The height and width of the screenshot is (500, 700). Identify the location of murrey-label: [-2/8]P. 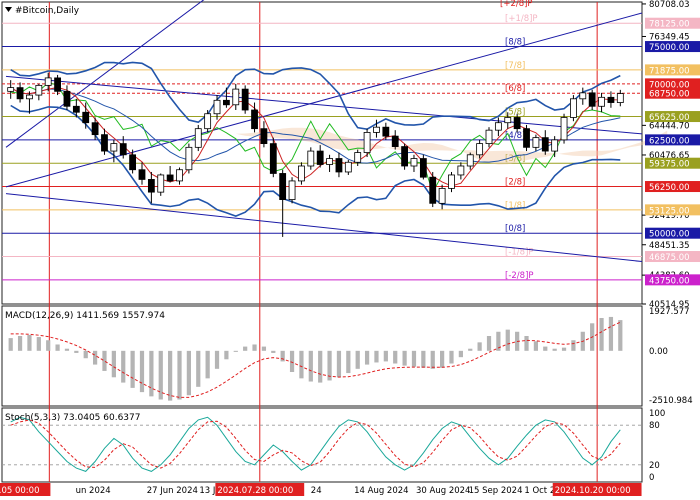
(519, 276).